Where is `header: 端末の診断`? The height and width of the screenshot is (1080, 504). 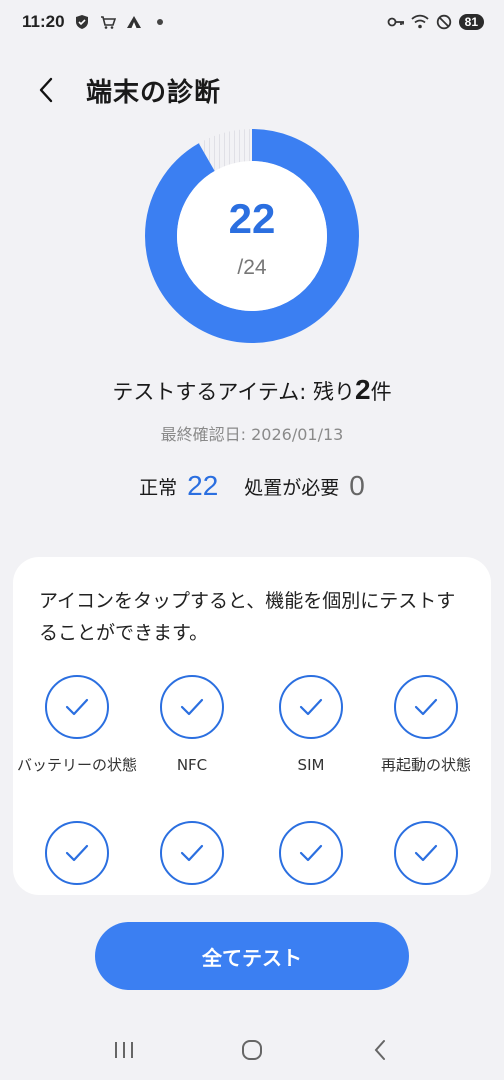
header: 端末の診断 is located at coordinates (123, 90).